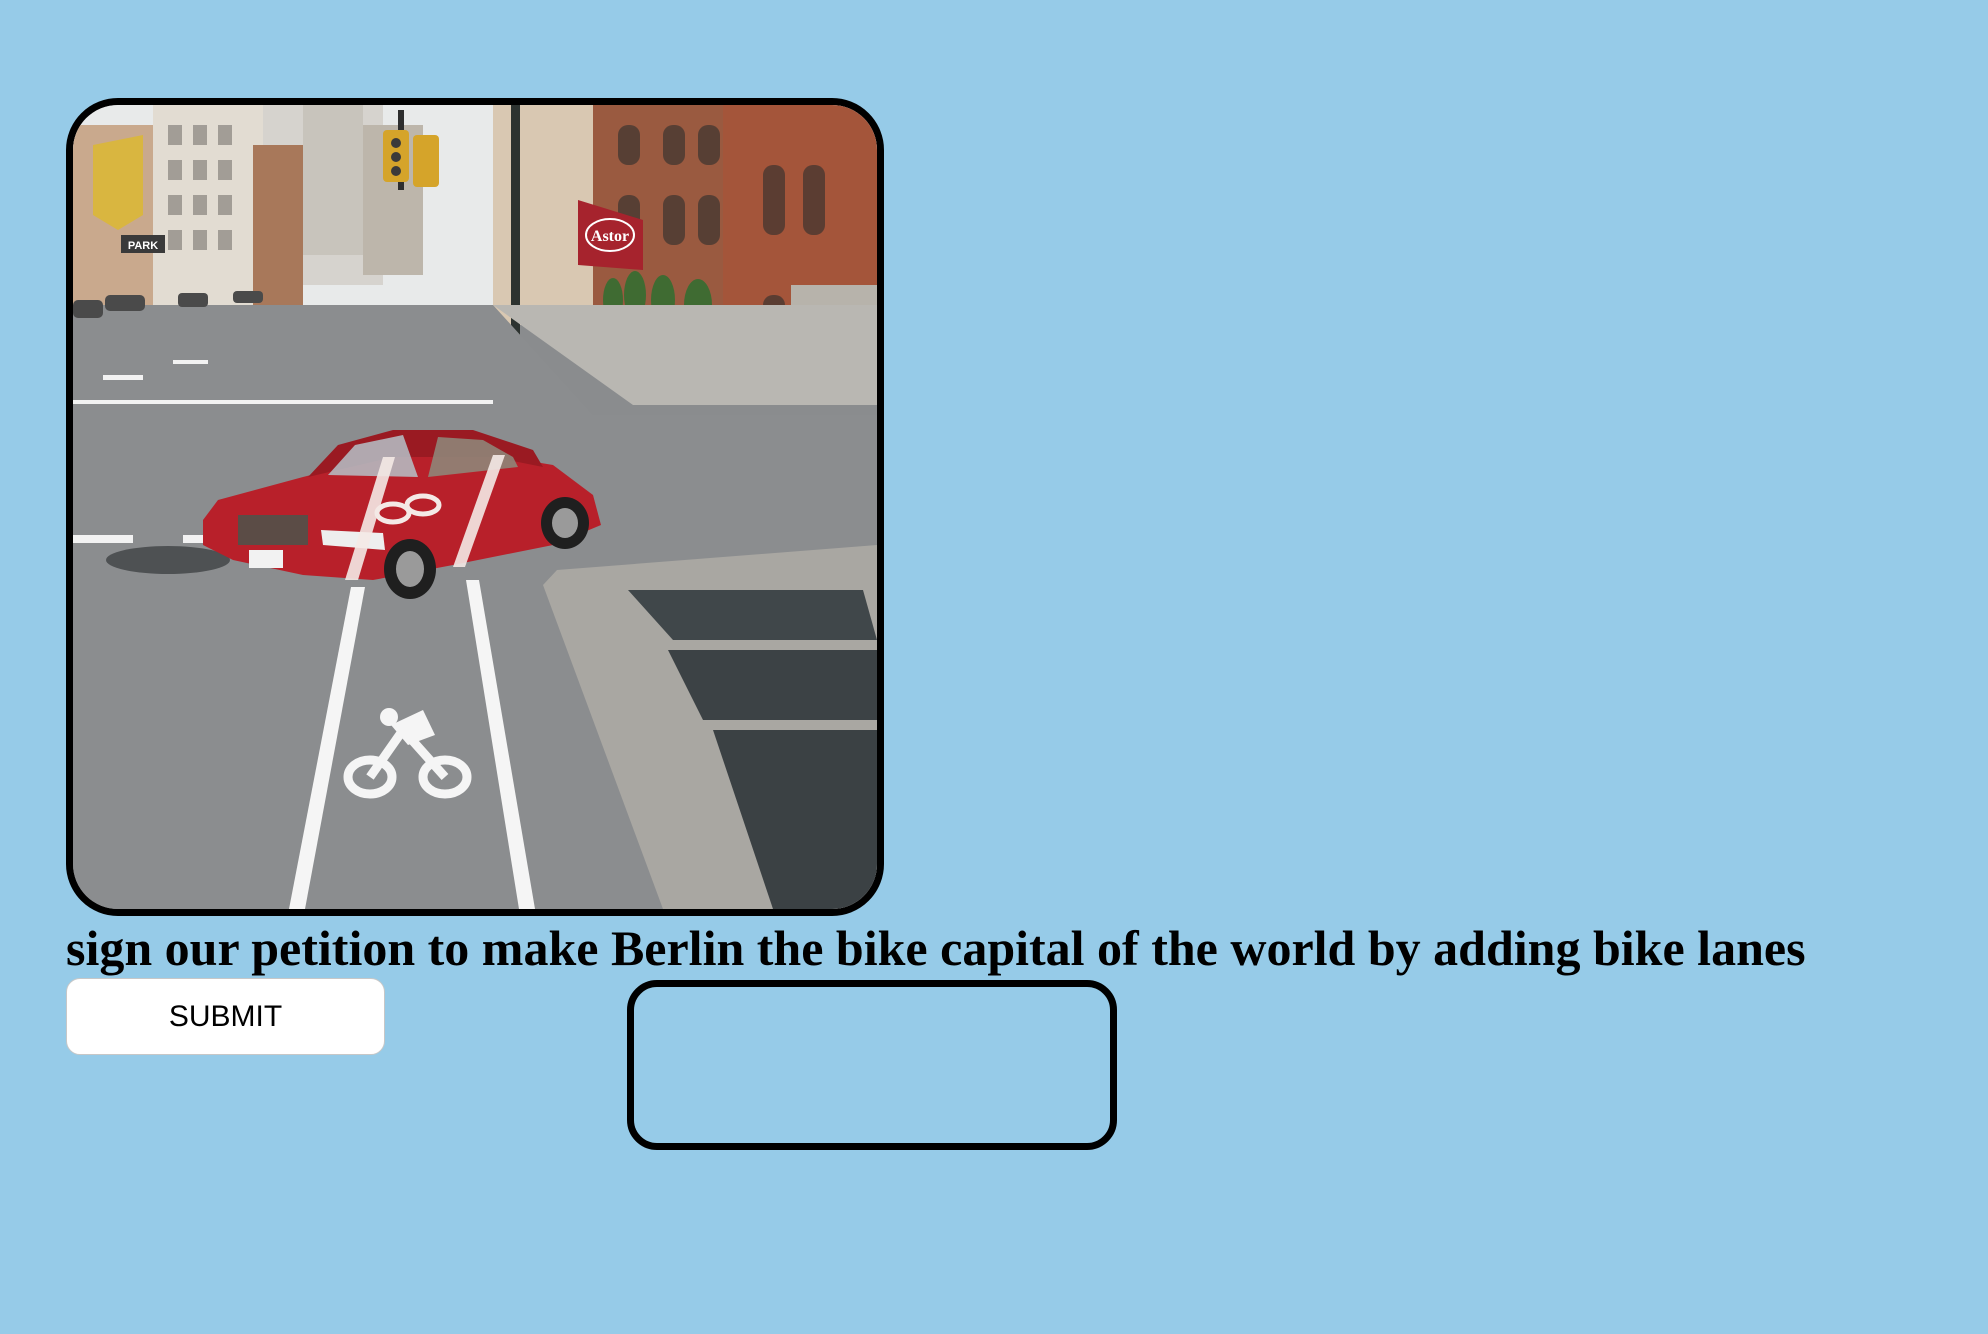 The width and height of the screenshot is (1988, 1334). I want to click on submit-button: SUBMIT, so click(225, 1016).